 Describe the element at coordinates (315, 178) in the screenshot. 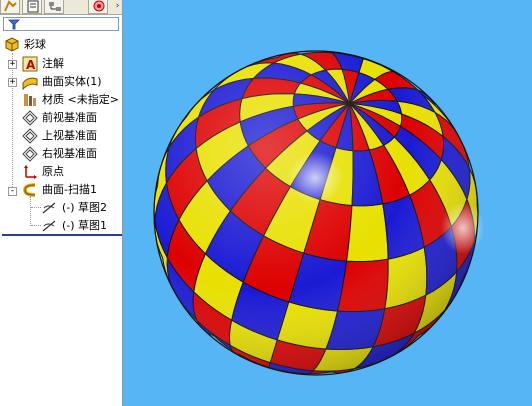

I see `ball-highlight` at that location.